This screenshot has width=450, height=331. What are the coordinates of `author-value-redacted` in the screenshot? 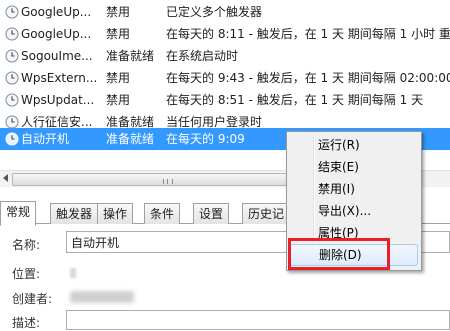 It's located at (102, 297).